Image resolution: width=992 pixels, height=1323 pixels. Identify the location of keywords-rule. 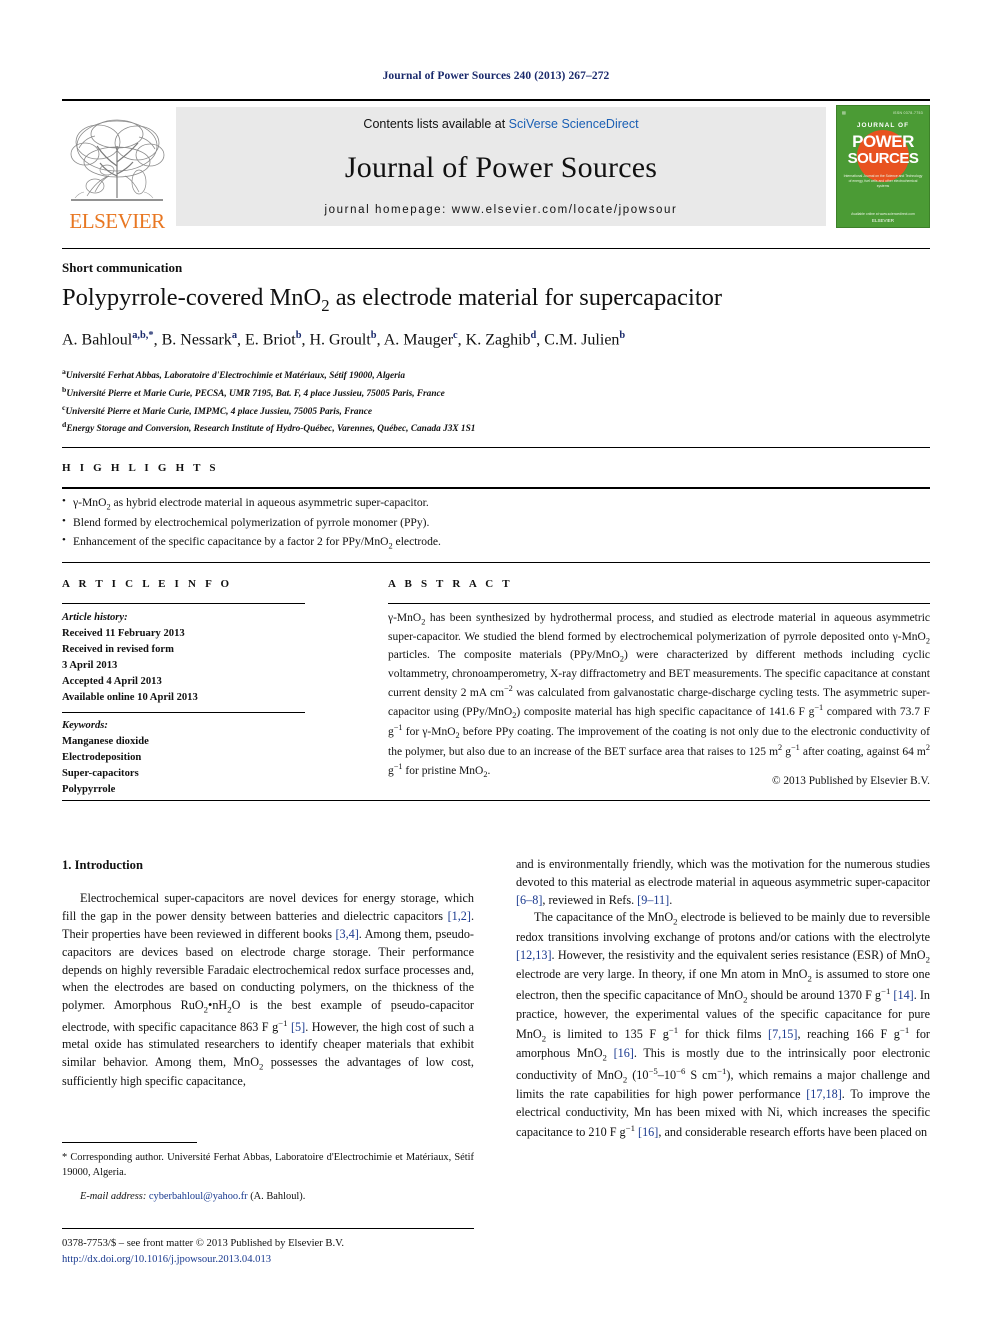
(183, 712).